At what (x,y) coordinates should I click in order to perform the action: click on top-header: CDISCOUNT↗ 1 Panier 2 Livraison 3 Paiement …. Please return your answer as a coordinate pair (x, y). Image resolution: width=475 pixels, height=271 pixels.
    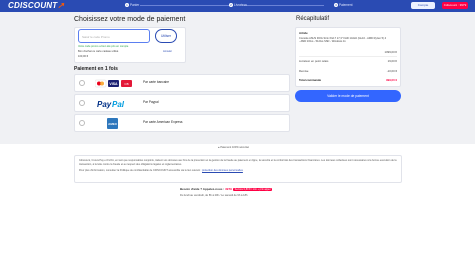
    Looking at the image, I should click on (237, 6).